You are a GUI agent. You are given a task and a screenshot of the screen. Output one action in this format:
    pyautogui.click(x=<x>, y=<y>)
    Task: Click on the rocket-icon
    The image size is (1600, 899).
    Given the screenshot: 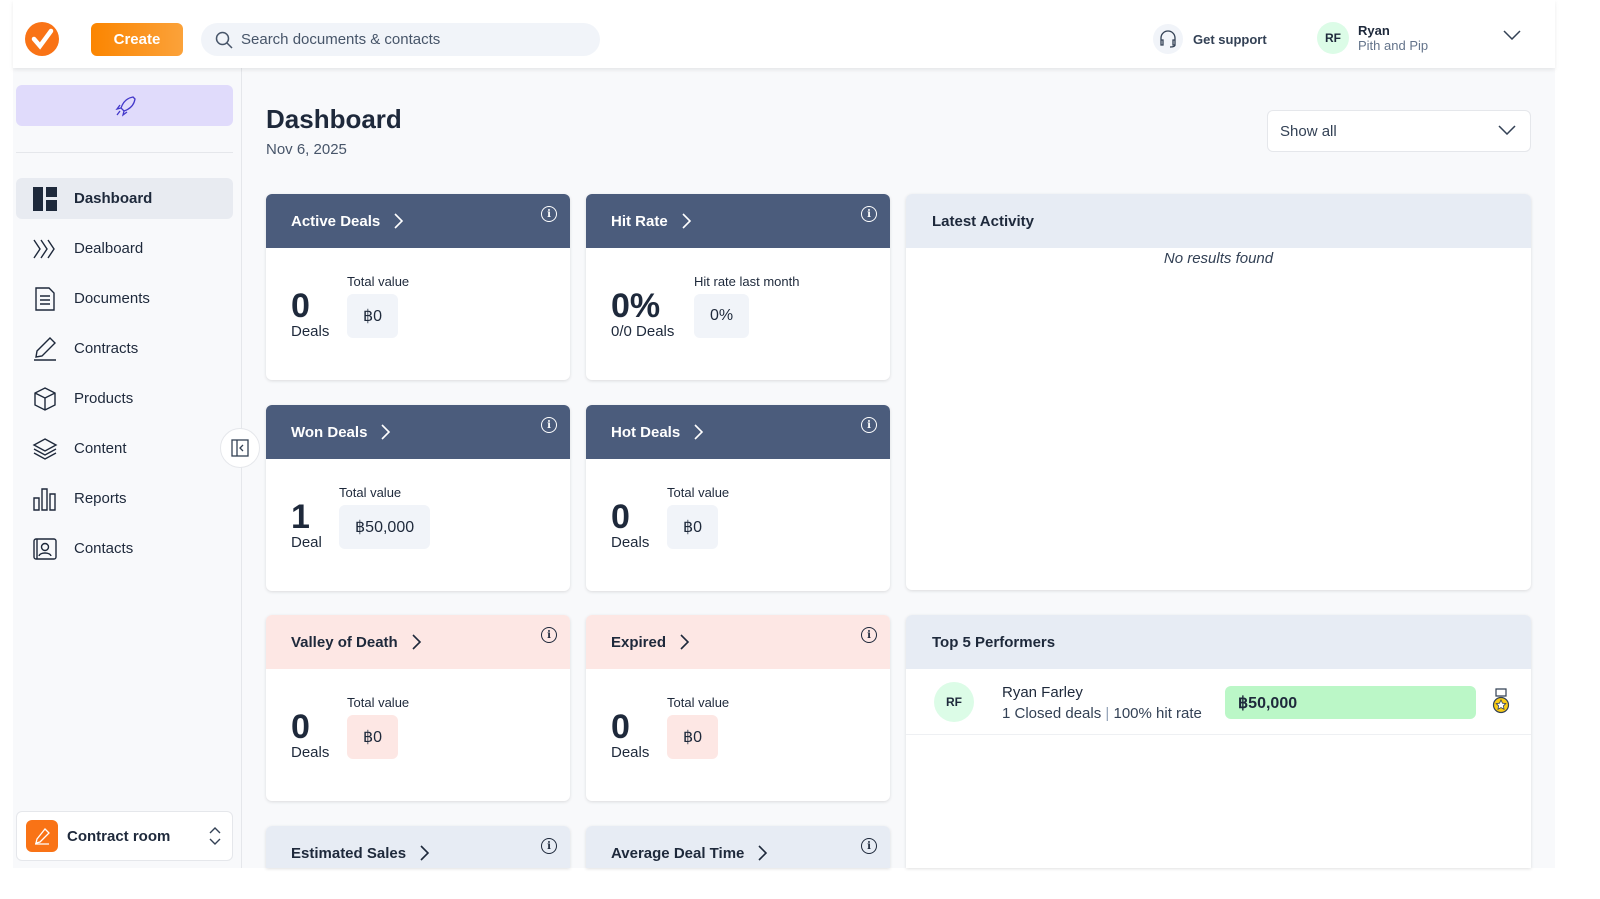 What is the action you would take?
    pyautogui.click(x=125, y=106)
    